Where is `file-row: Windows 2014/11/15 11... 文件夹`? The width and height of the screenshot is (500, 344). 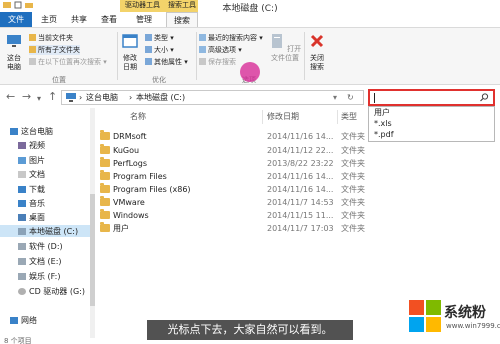
file-row: Windows 2014/11/15 11... 文件夹 is located at coordinates (245, 215).